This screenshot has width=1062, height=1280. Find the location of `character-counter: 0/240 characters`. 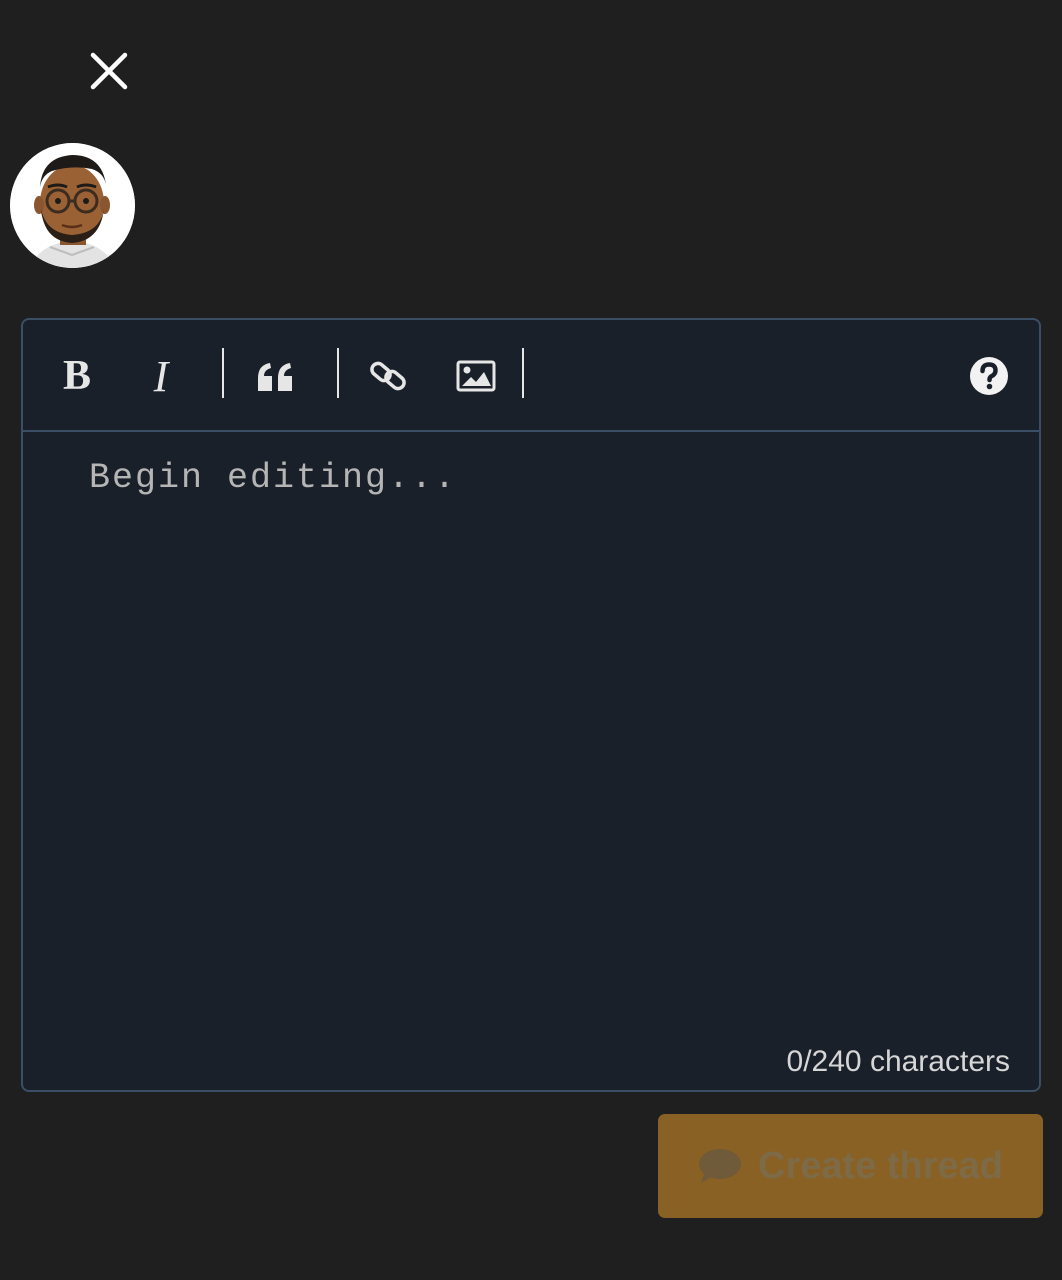

character-counter: 0/240 characters is located at coordinates (898, 1061).